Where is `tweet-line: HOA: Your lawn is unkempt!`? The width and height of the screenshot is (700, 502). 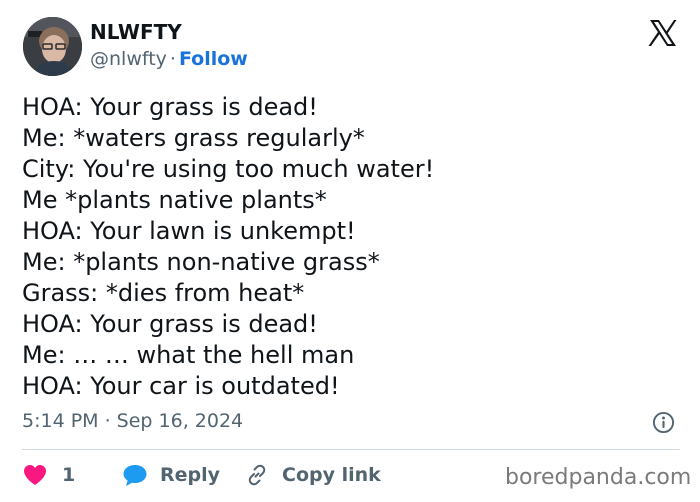
tweet-line: HOA: Your lawn is unkempt! is located at coordinates (189, 231).